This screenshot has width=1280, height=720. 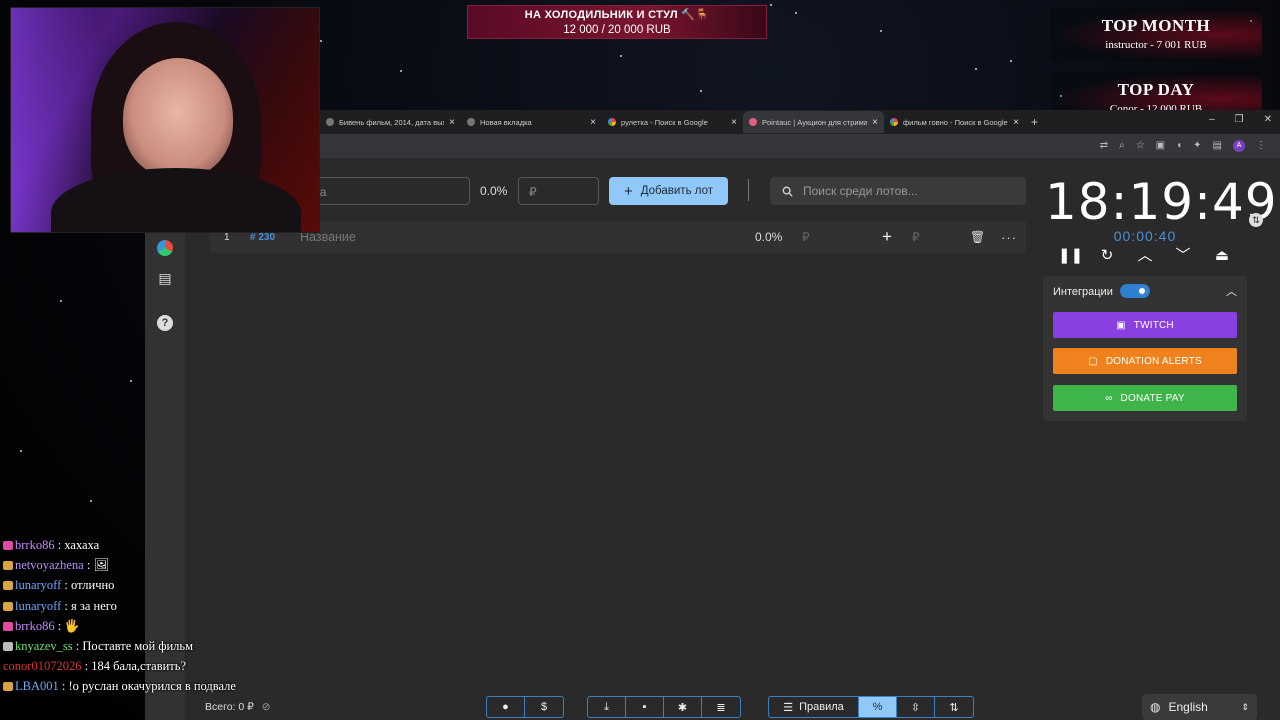 What do you see at coordinates (916, 707) in the screenshot?
I see `split-icon: ⇳` at bounding box center [916, 707].